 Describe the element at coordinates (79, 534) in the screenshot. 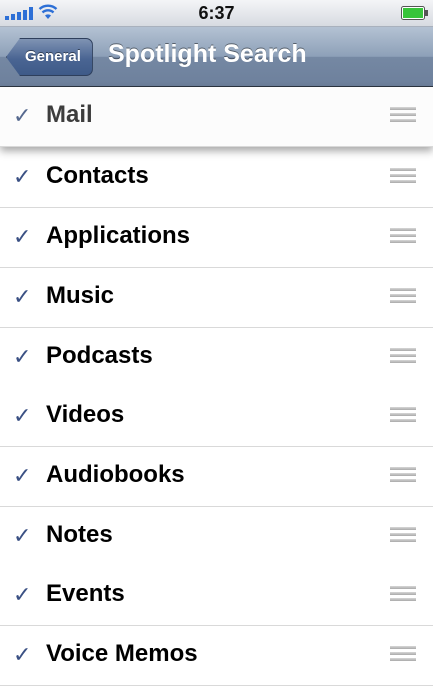

I see `list-item-label: Notes` at that location.